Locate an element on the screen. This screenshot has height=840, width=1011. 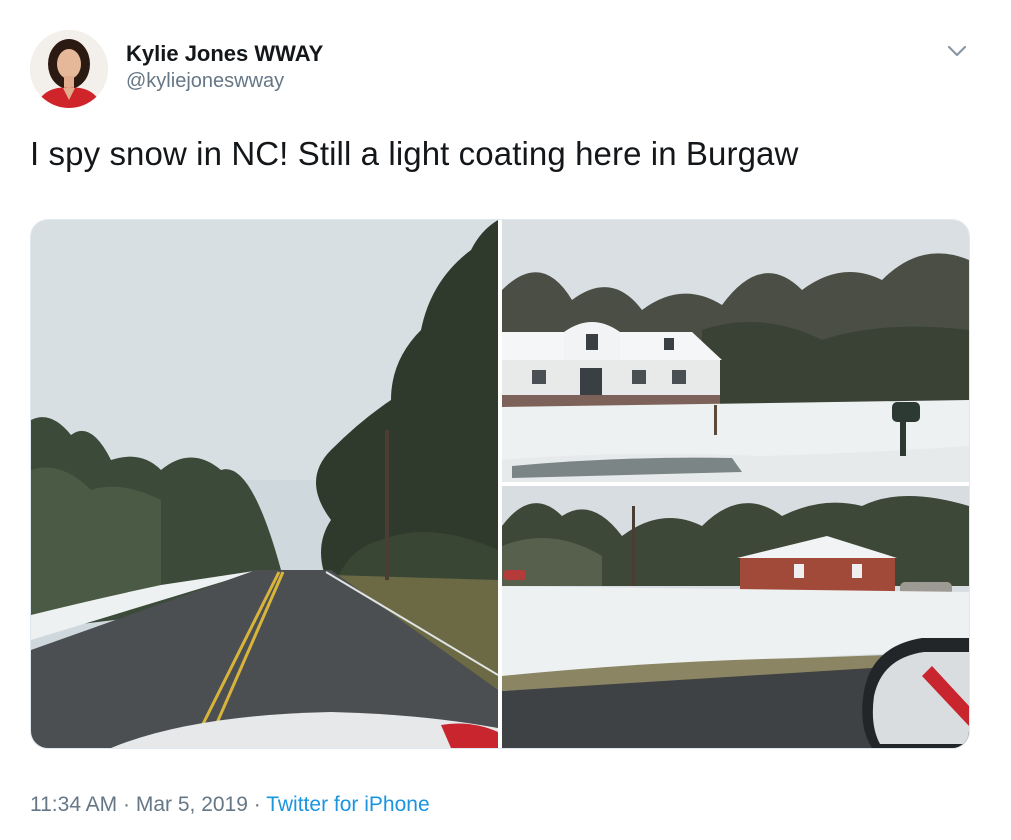
tweet-time: 11:34 AM is located at coordinates (73, 804).